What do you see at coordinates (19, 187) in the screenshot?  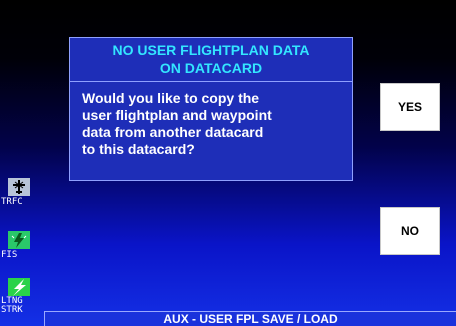 I see `traffic-icon` at bounding box center [19, 187].